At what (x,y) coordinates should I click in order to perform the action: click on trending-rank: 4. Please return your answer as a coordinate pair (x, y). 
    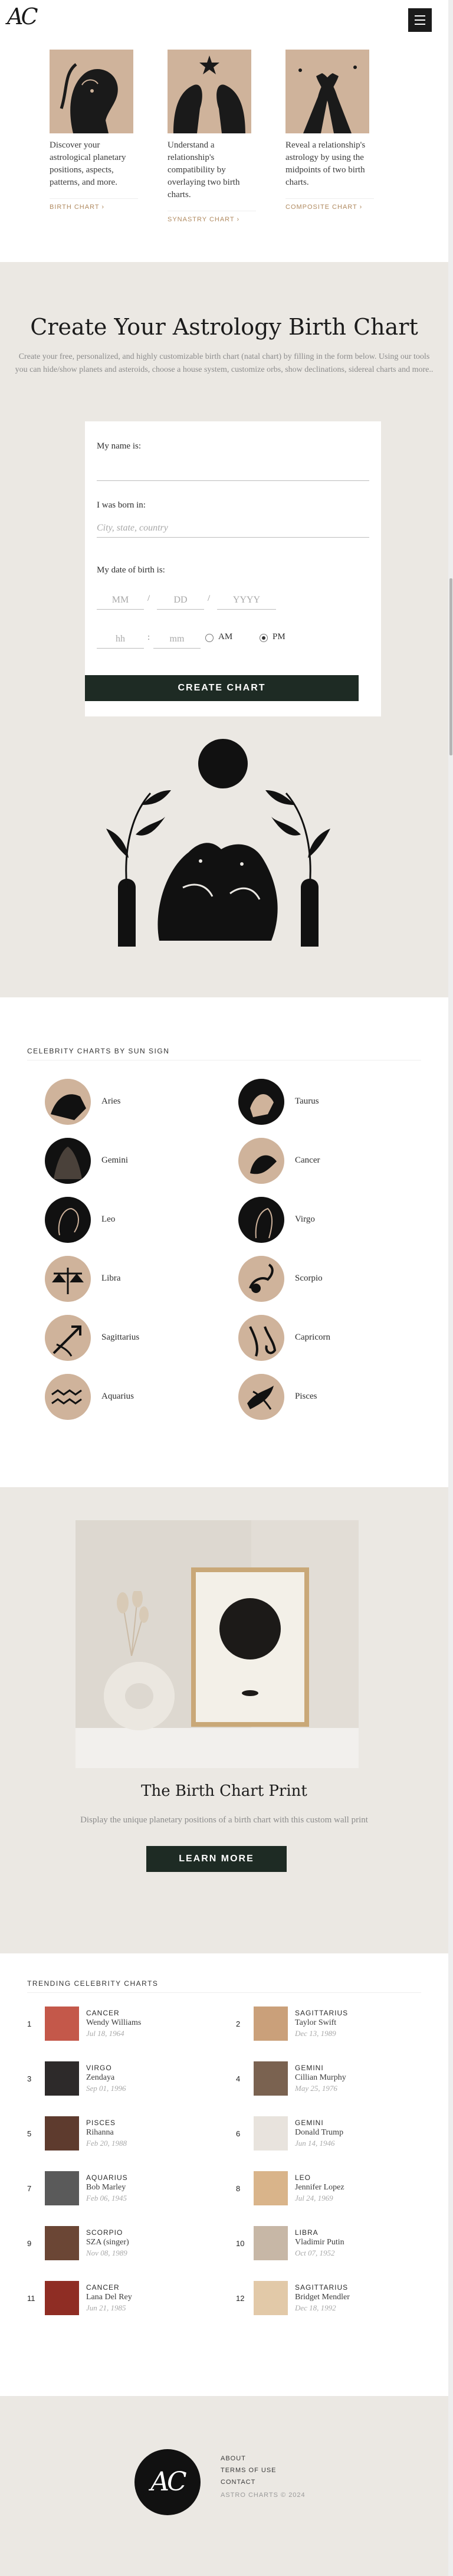
    Looking at the image, I should click on (238, 2079).